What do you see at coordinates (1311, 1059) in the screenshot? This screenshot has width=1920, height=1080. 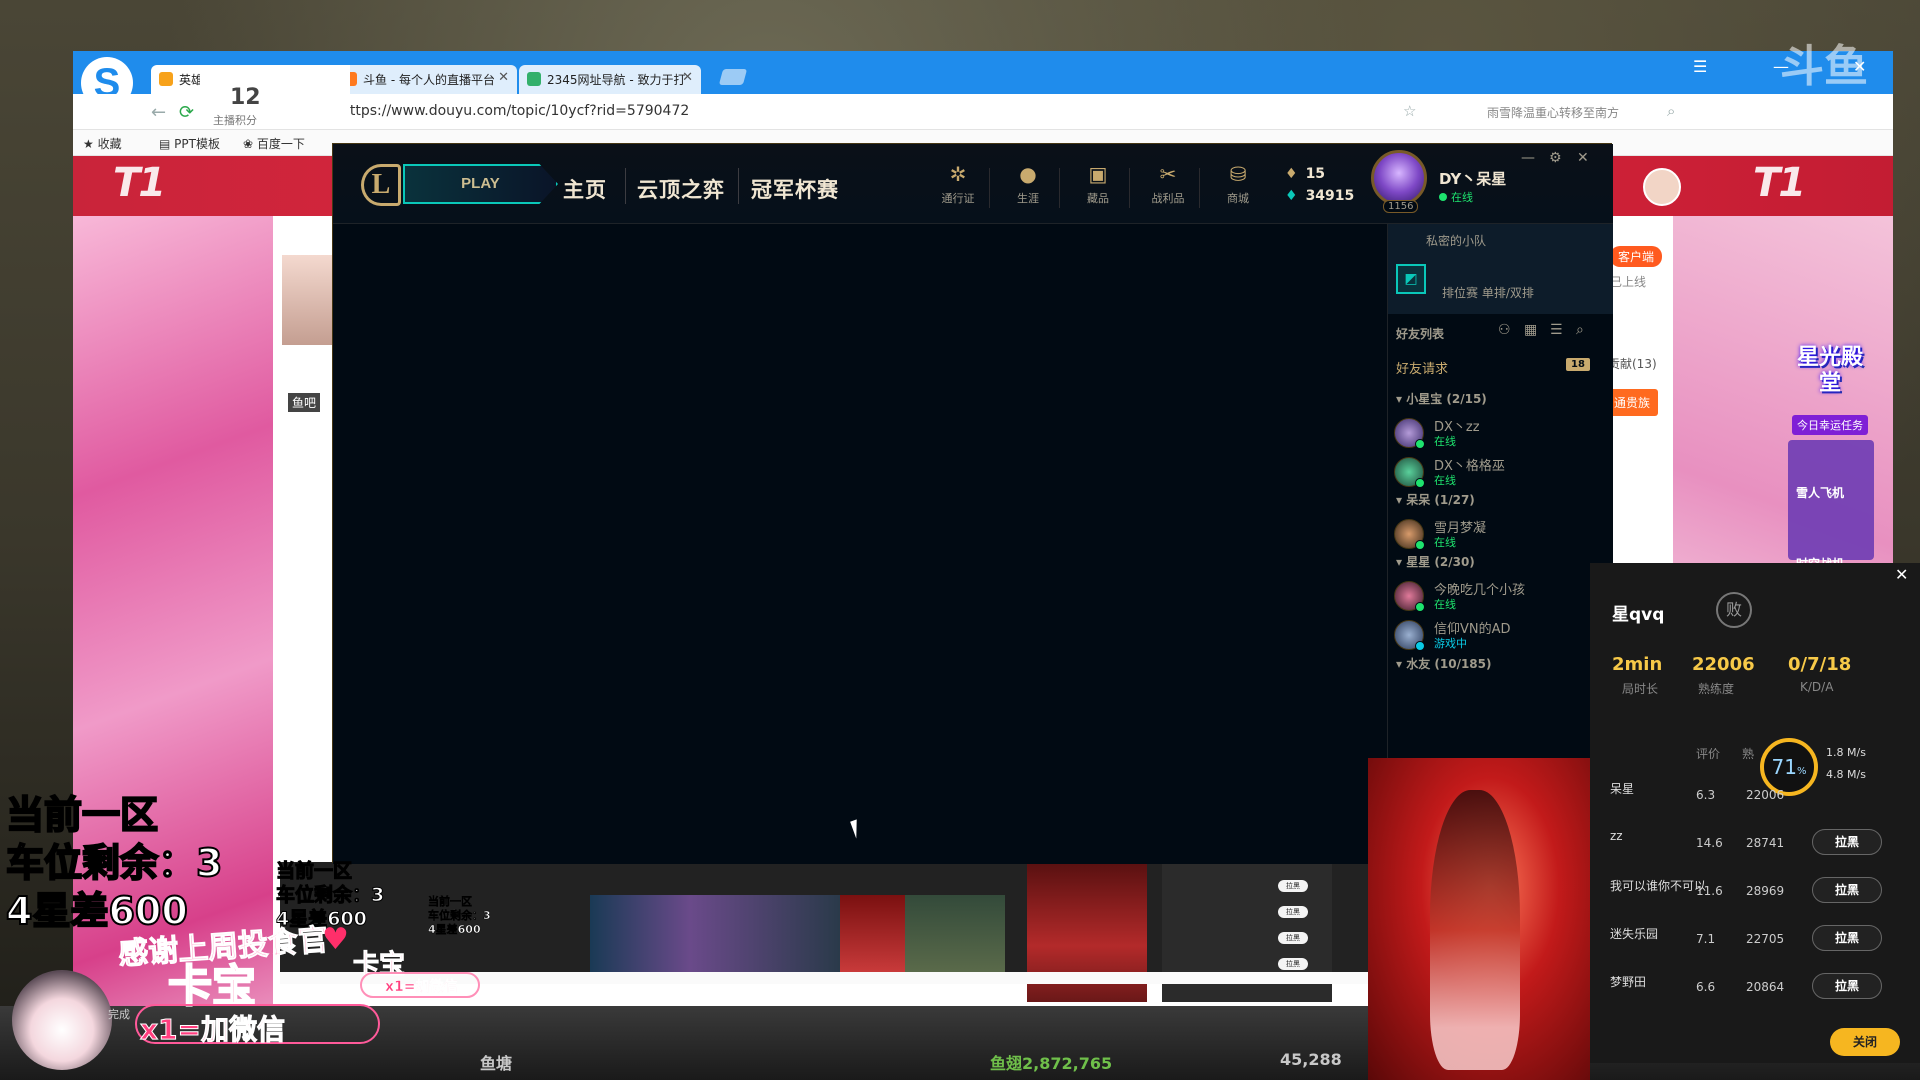 I see `fans-count: 45,288` at bounding box center [1311, 1059].